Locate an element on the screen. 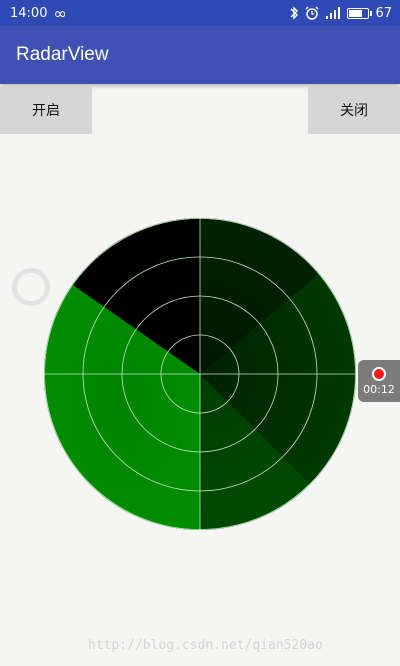 Image resolution: width=400 pixels, height=666 pixels. battery-icon is located at coordinates (360, 13).